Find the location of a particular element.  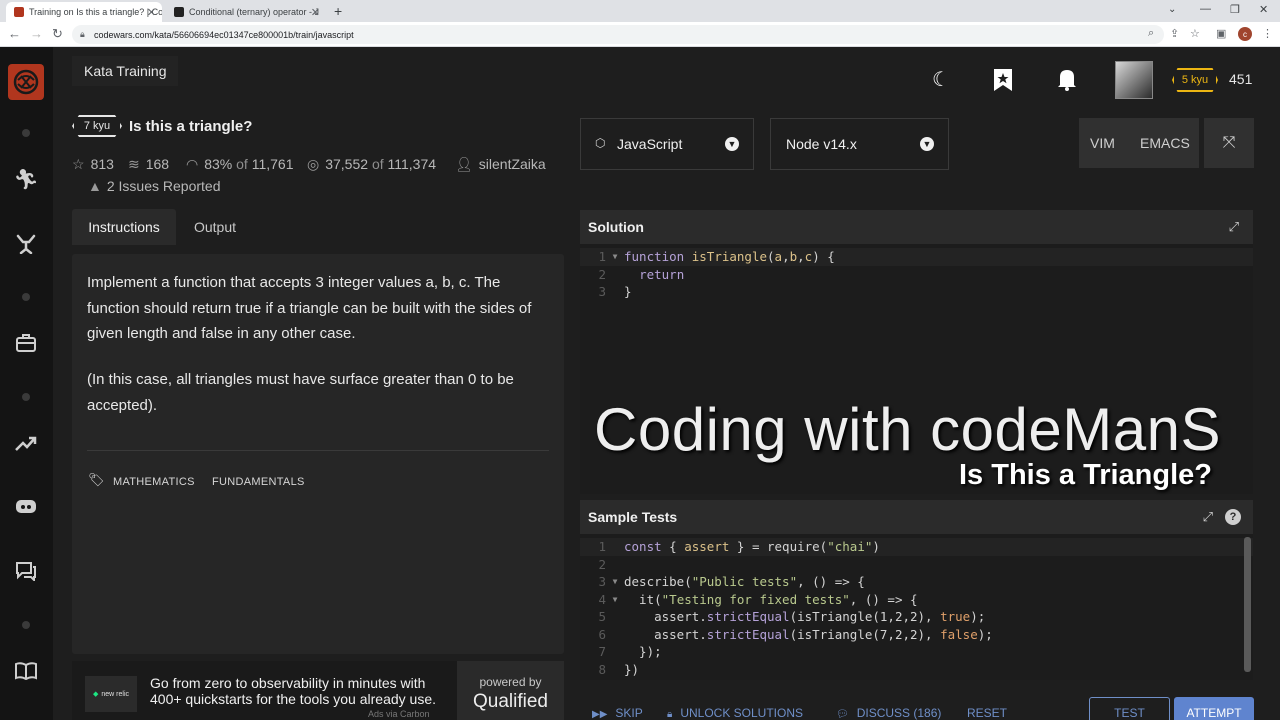

qualified-badge: powered by Qualified is located at coordinates (510, 690).